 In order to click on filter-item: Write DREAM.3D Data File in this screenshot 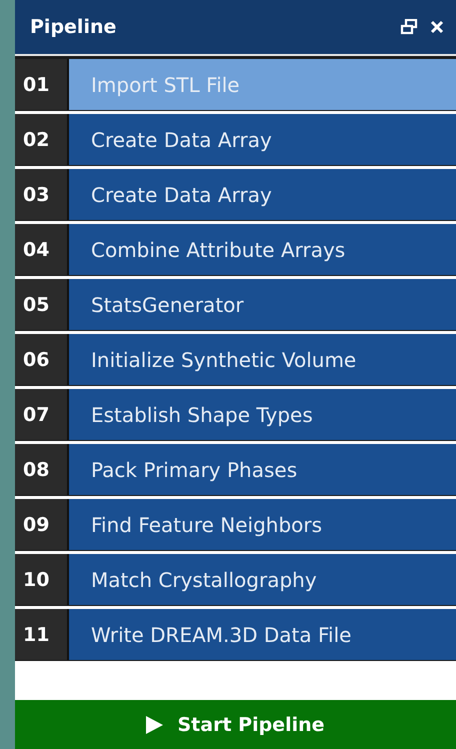, I will do `click(262, 634)`.